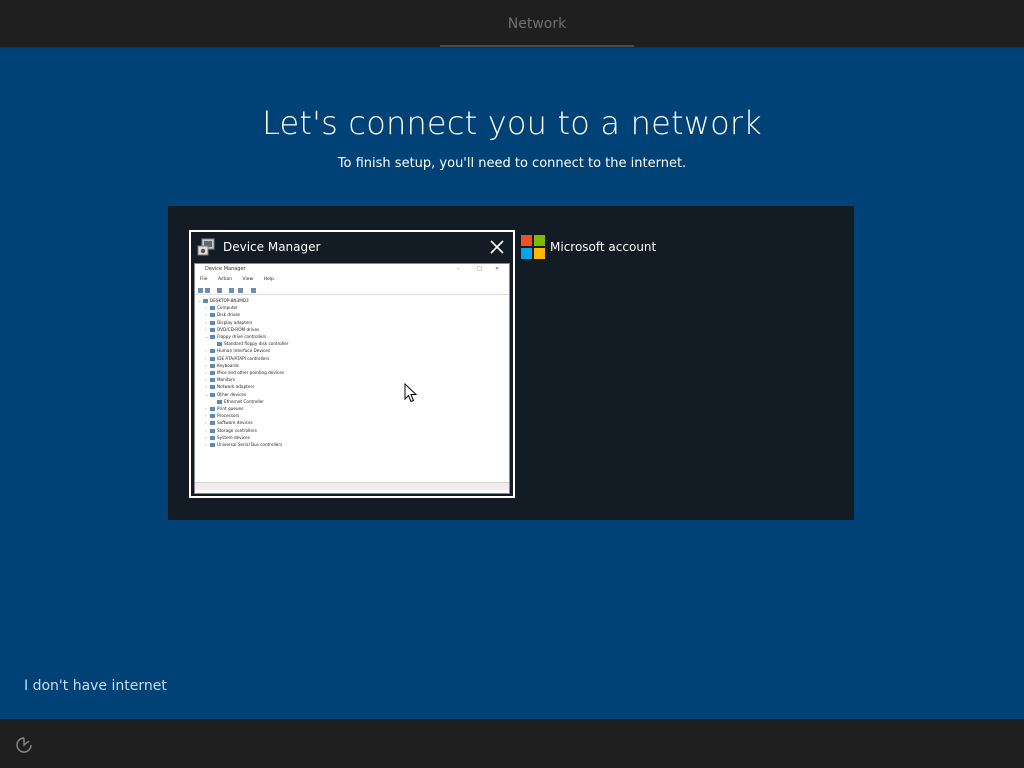 The image size is (1024, 768). I want to click on maximize-icon: □, so click(479, 269).